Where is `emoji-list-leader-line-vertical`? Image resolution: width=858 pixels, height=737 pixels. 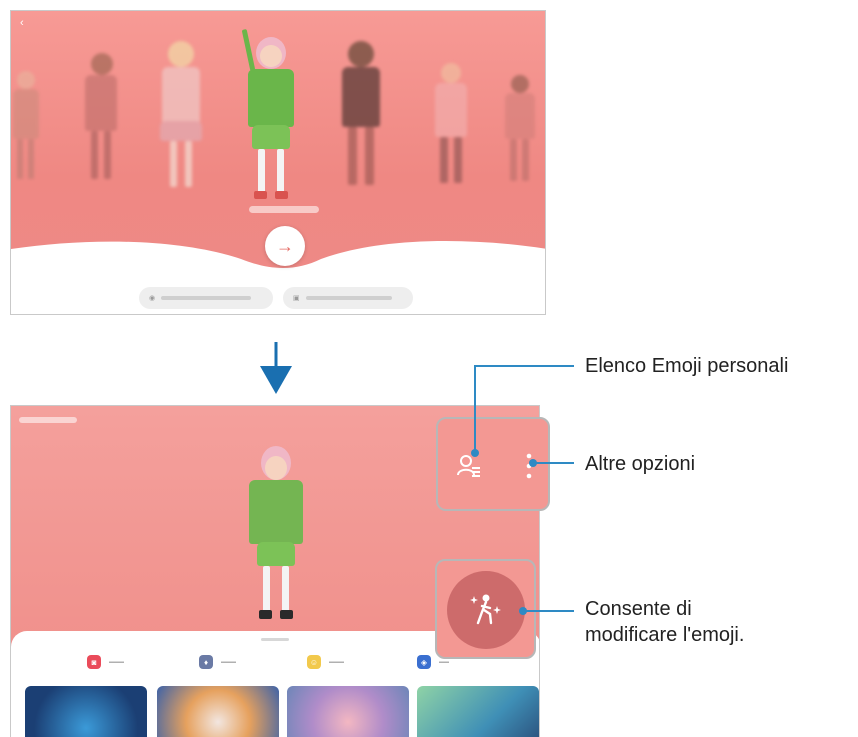 emoji-list-leader-line-vertical is located at coordinates (475, 408).